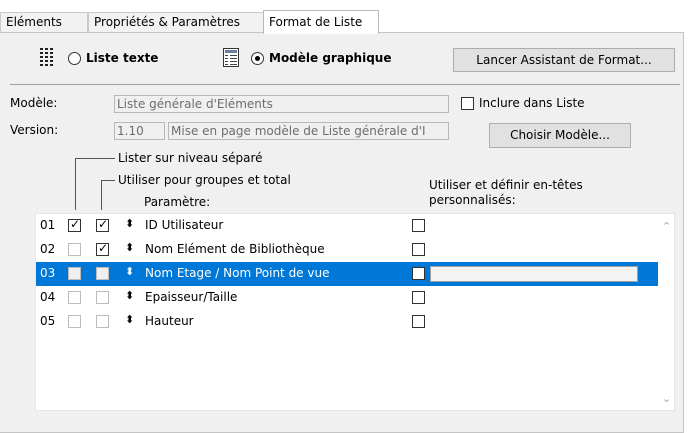  Describe the element at coordinates (34, 22) in the screenshot. I see `tab-label: Eléments` at that location.